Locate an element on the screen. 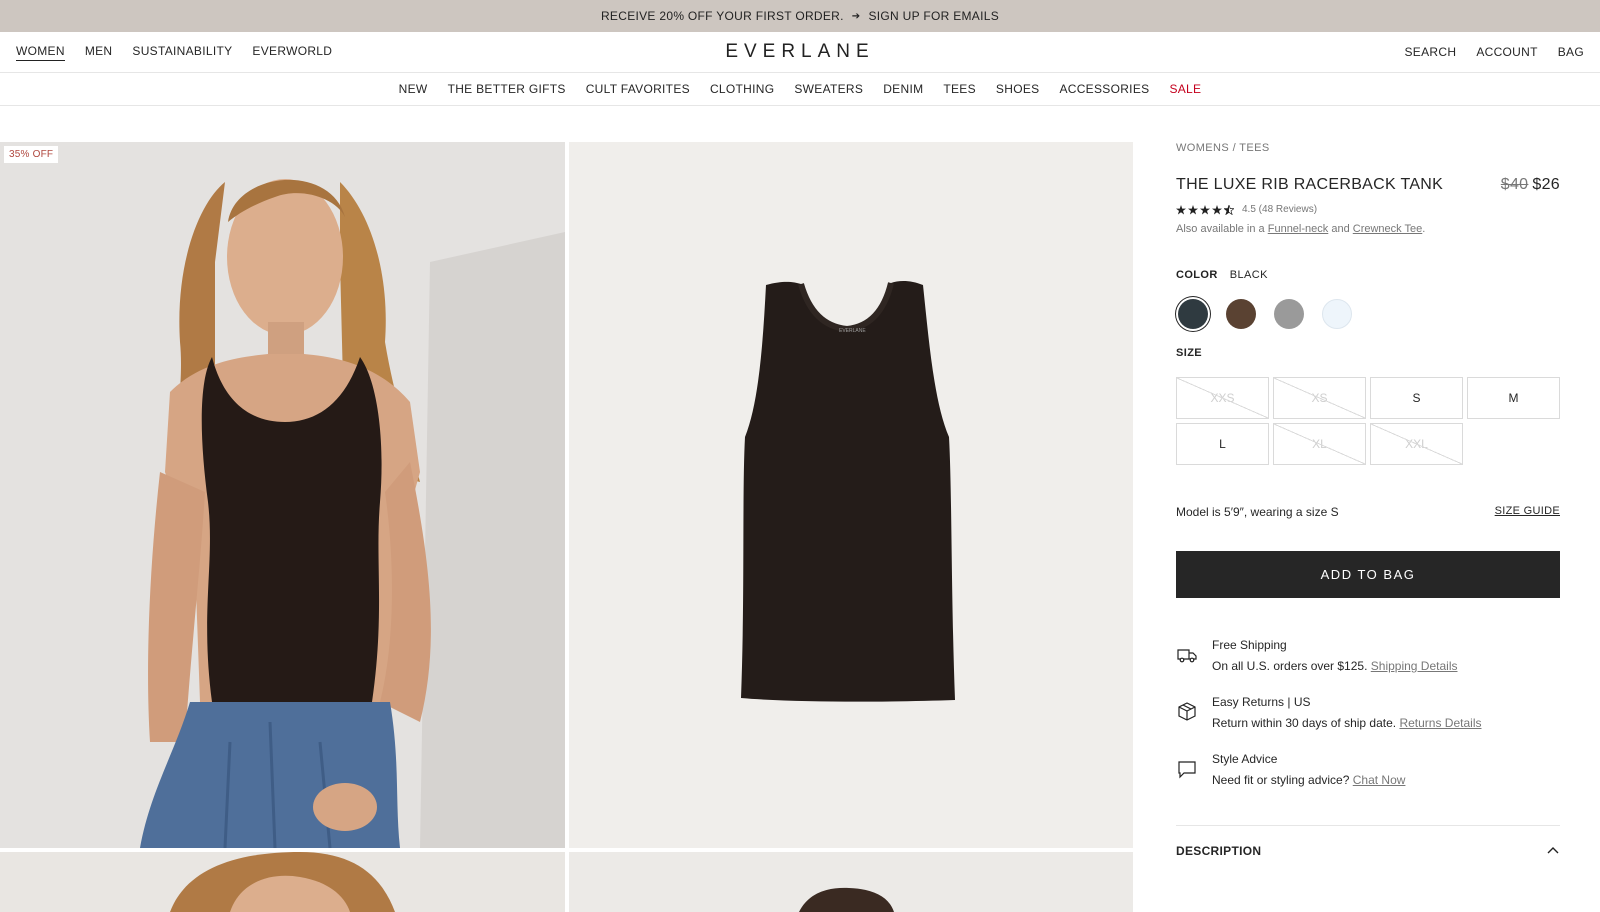  swatch-light-blue is located at coordinates (1337, 314).